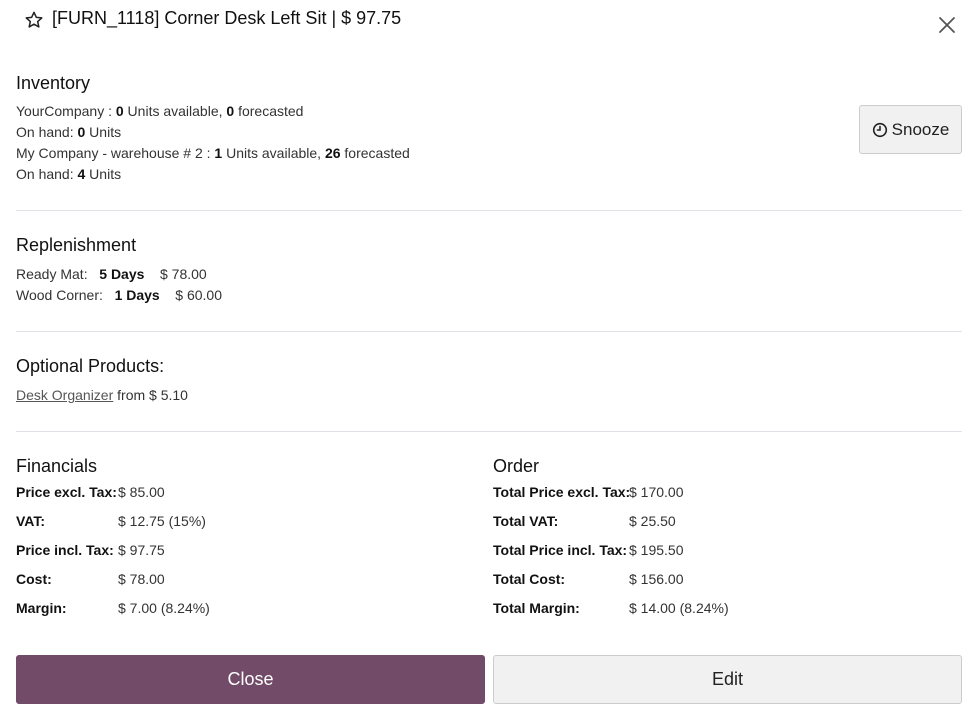 The image size is (972, 714). Describe the element at coordinates (199, 295) in the screenshot. I see `vendor-price: $ 60.00` at that location.